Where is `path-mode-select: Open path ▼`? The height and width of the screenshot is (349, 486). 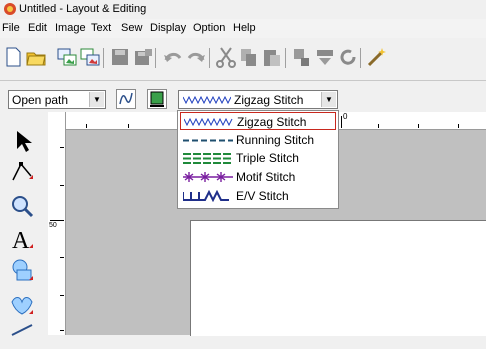
path-mode-select: Open path ▼ is located at coordinates (57, 99).